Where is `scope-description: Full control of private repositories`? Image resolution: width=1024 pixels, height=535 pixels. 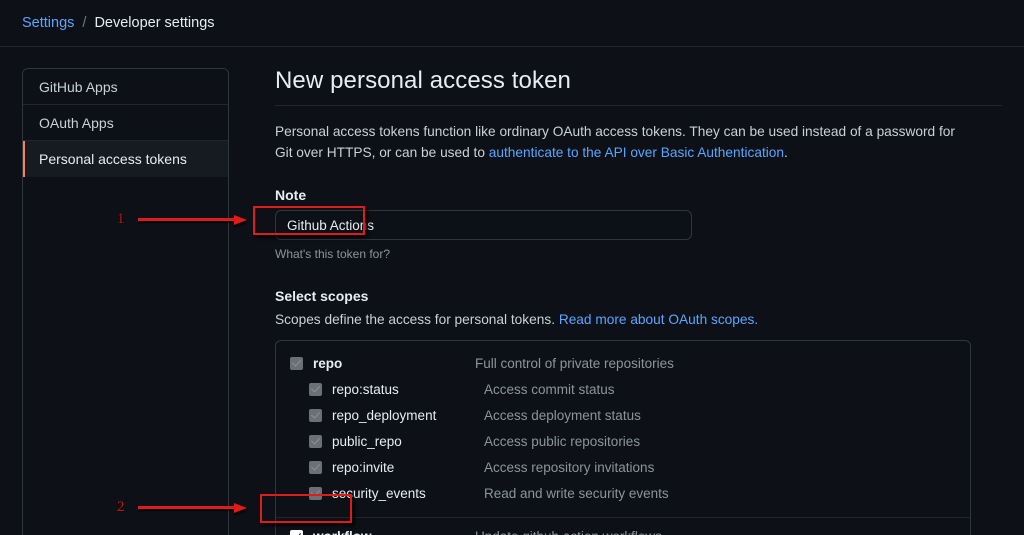 scope-description: Full control of private repositories is located at coordinates (574, 363).